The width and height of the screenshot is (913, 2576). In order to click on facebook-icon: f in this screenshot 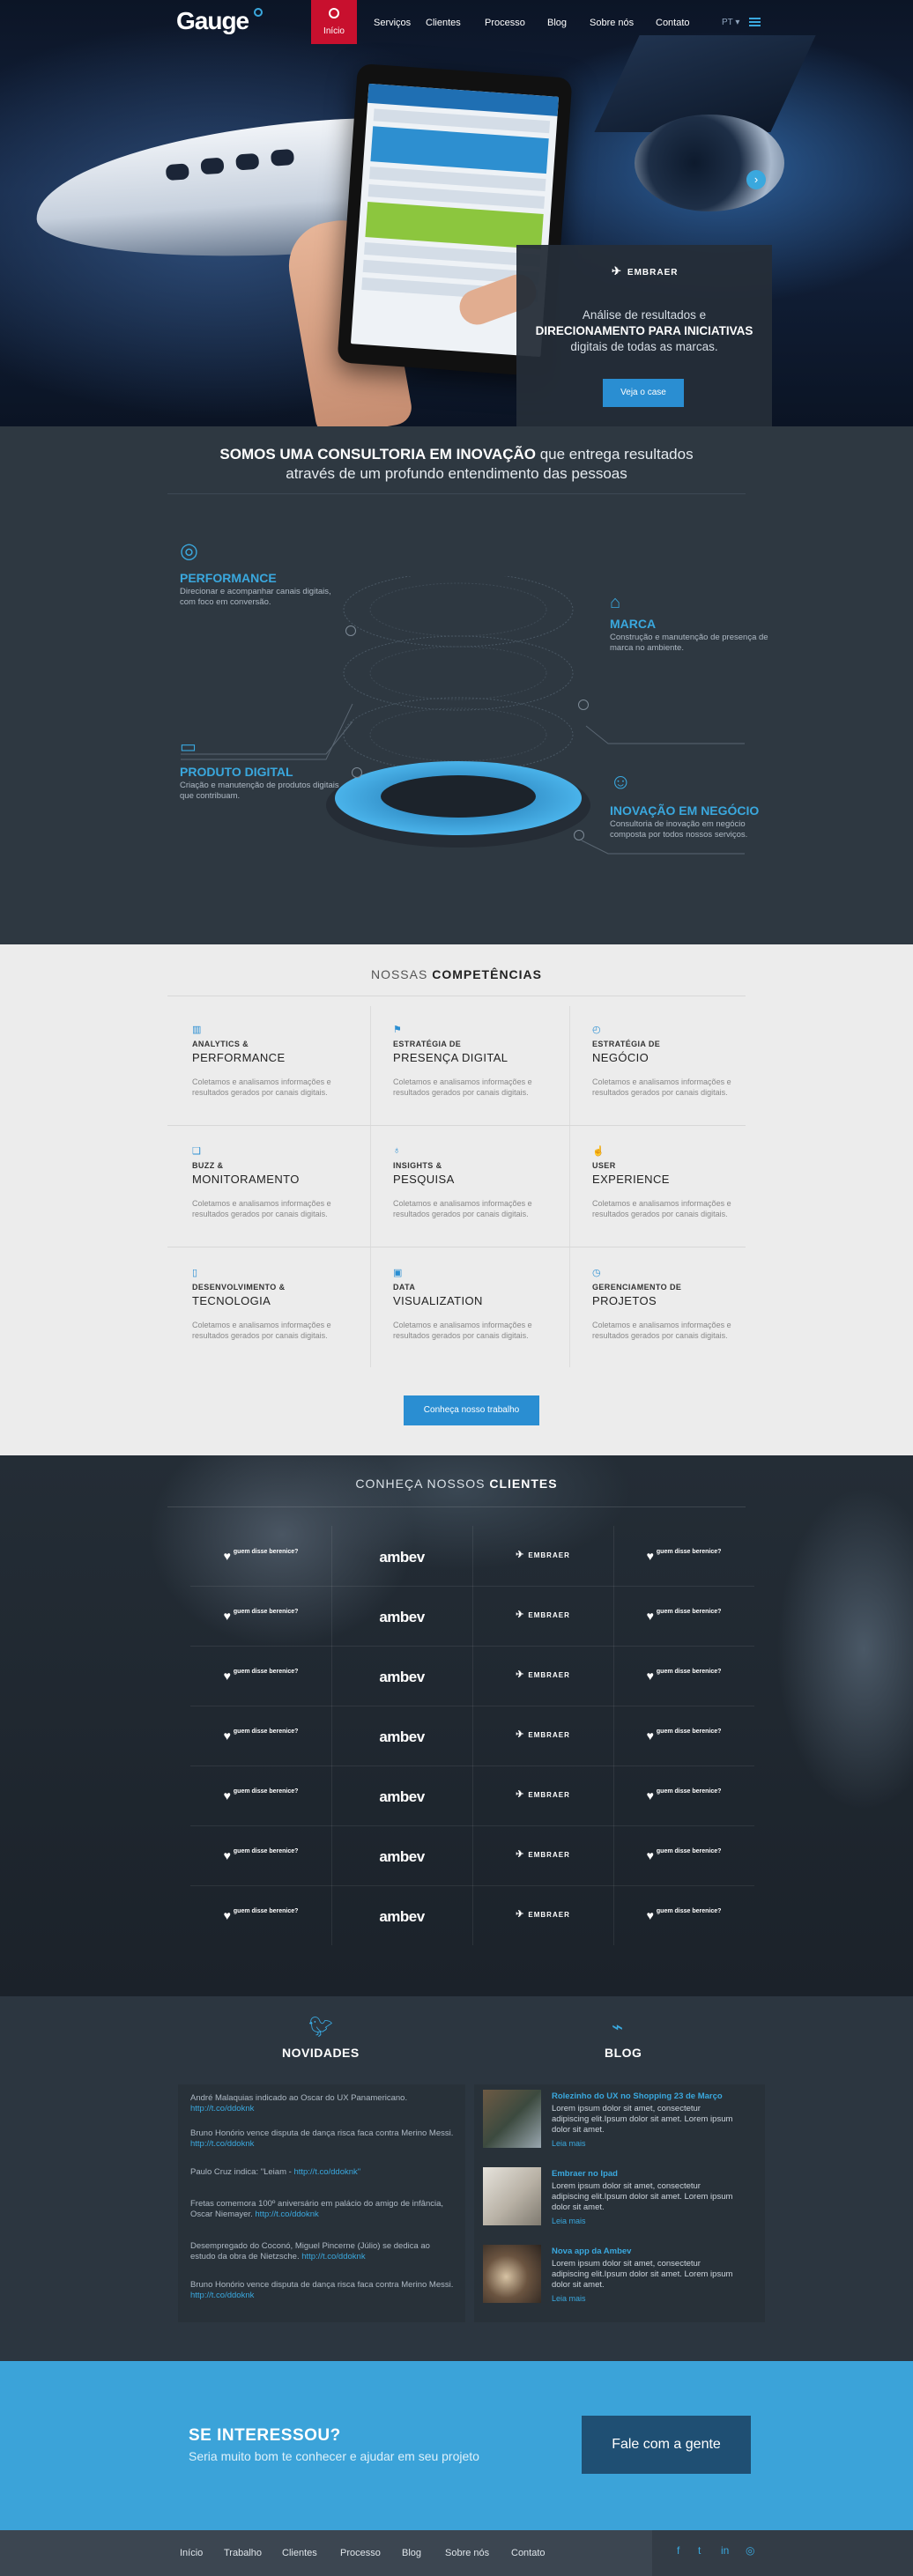, I will do `click(678, 2550)`.